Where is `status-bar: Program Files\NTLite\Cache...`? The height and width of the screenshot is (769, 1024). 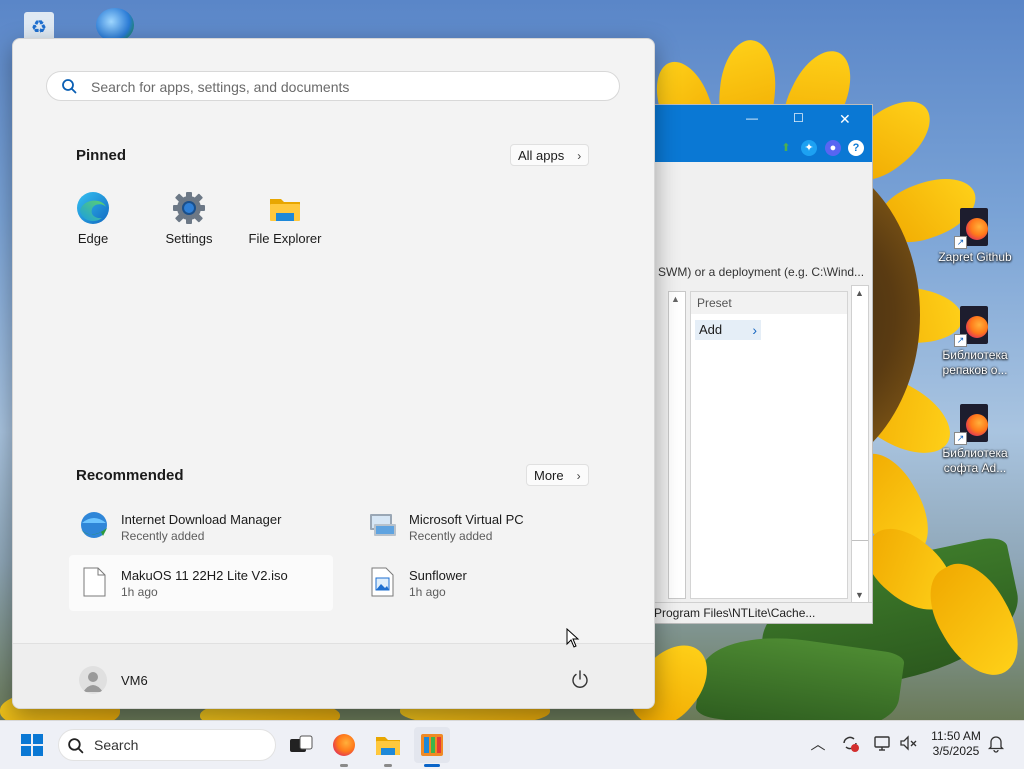
status-bar: Program Files\NTLite\Cache... is located at coordinates (763, 612).